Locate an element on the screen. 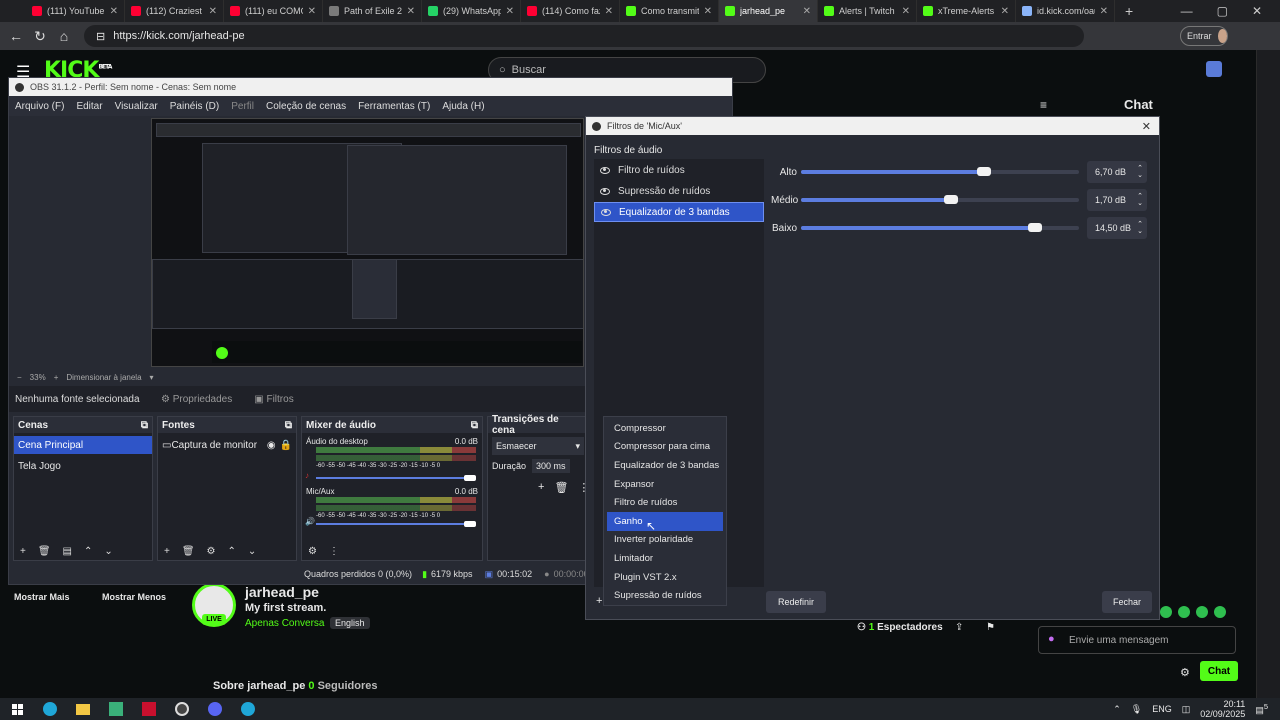  home-icon: ⌂ is located at coordinates (64, 36).